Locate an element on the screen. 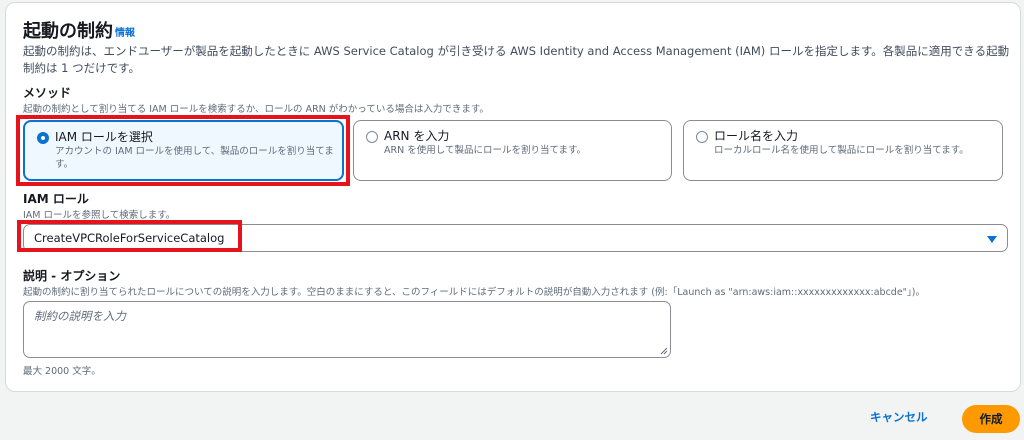  method-option-enter-role-name: ロール名を入力 ローカルロール名を使用して製品にロールを割り当てます。 is located at coordinates (843, 150).